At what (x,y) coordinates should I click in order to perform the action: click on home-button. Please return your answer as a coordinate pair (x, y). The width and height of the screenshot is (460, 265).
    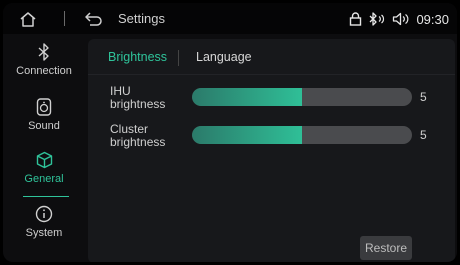
    Looking at the image, I should click on (28, 19).